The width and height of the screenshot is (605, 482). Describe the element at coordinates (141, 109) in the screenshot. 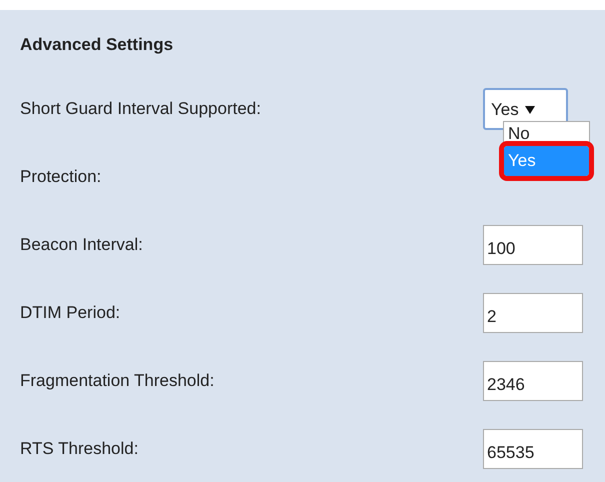

I see `setting-label: Short Guard Interval Supported:` at that location.